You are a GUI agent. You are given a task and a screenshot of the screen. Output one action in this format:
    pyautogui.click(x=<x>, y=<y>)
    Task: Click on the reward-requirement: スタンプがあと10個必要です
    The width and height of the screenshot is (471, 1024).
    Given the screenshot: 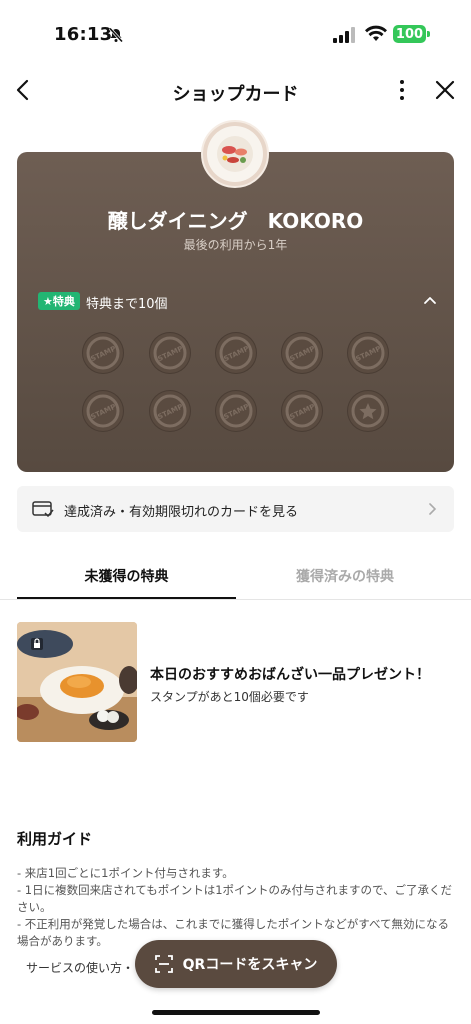 What is the action you would take?
    pyautogui.click(x=229, y=697)
    